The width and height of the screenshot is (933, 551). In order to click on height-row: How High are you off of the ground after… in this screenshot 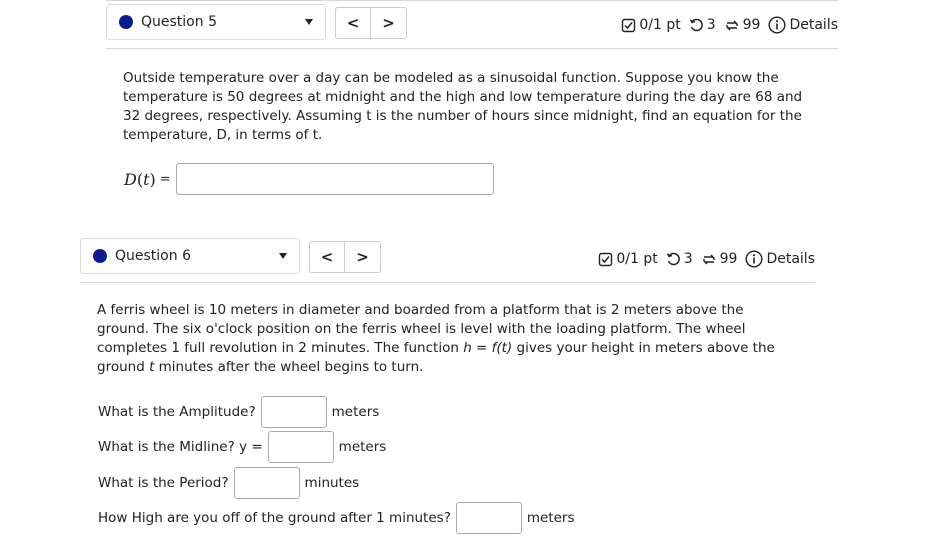, I will do `click(336, 518)`.